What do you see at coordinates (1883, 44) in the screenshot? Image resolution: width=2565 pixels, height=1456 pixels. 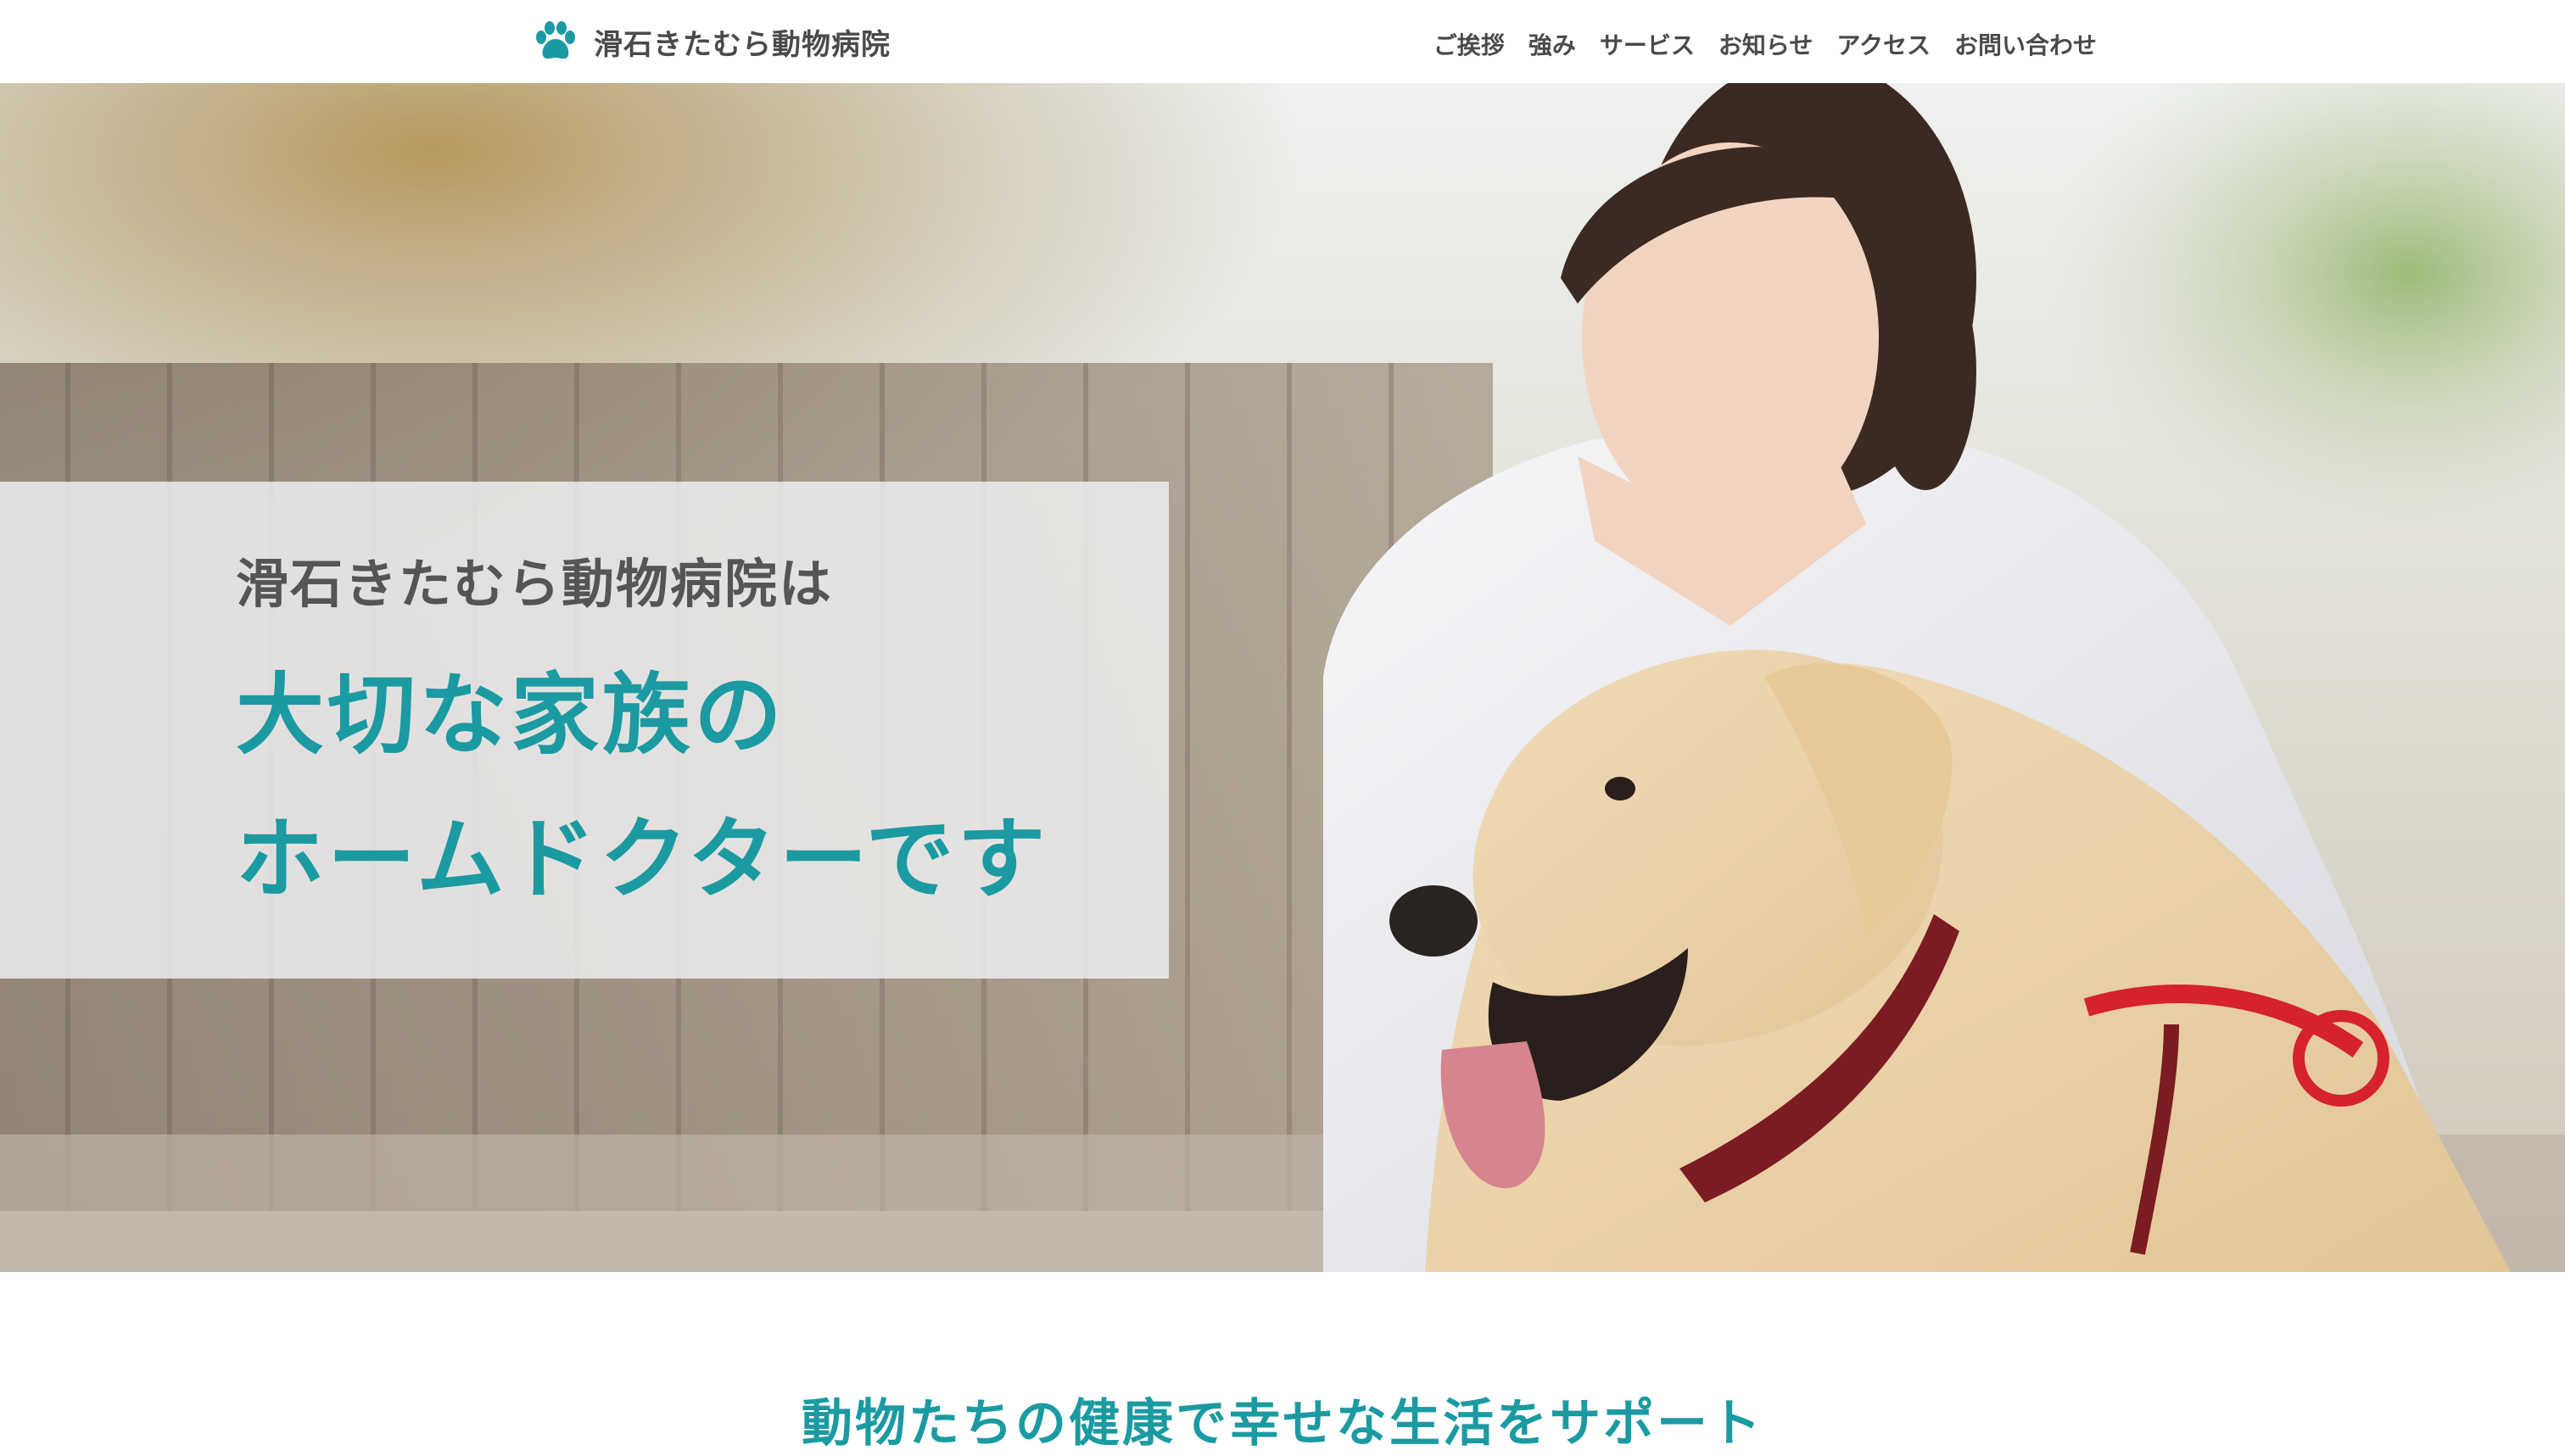 I see `nav-item-access: アクセス` at bounding box center [1883, 44].